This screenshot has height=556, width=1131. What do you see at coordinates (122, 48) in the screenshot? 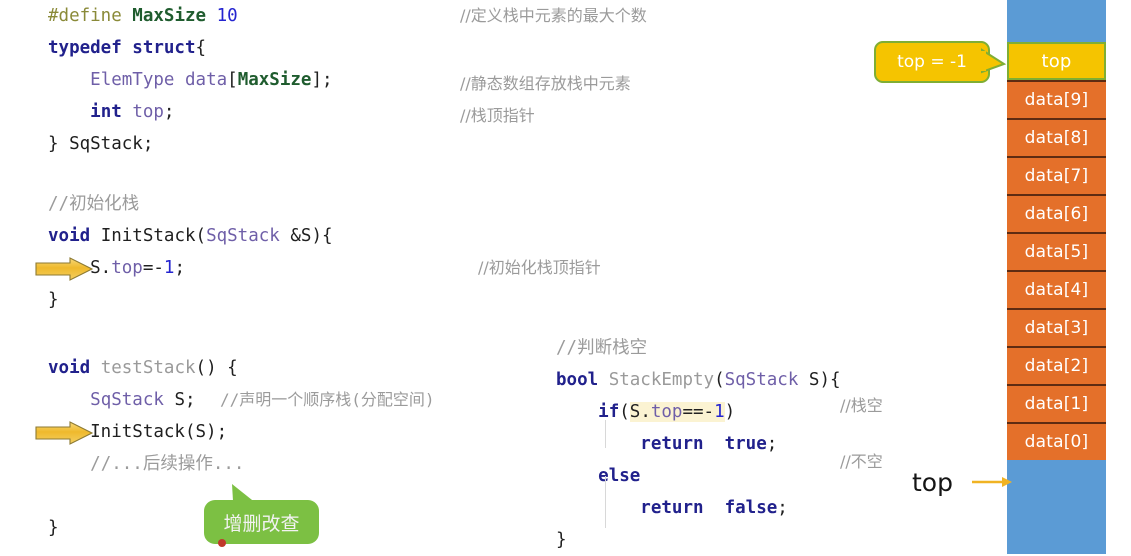
I see `code-token: typedef struct` at bounding box center [122, 48].